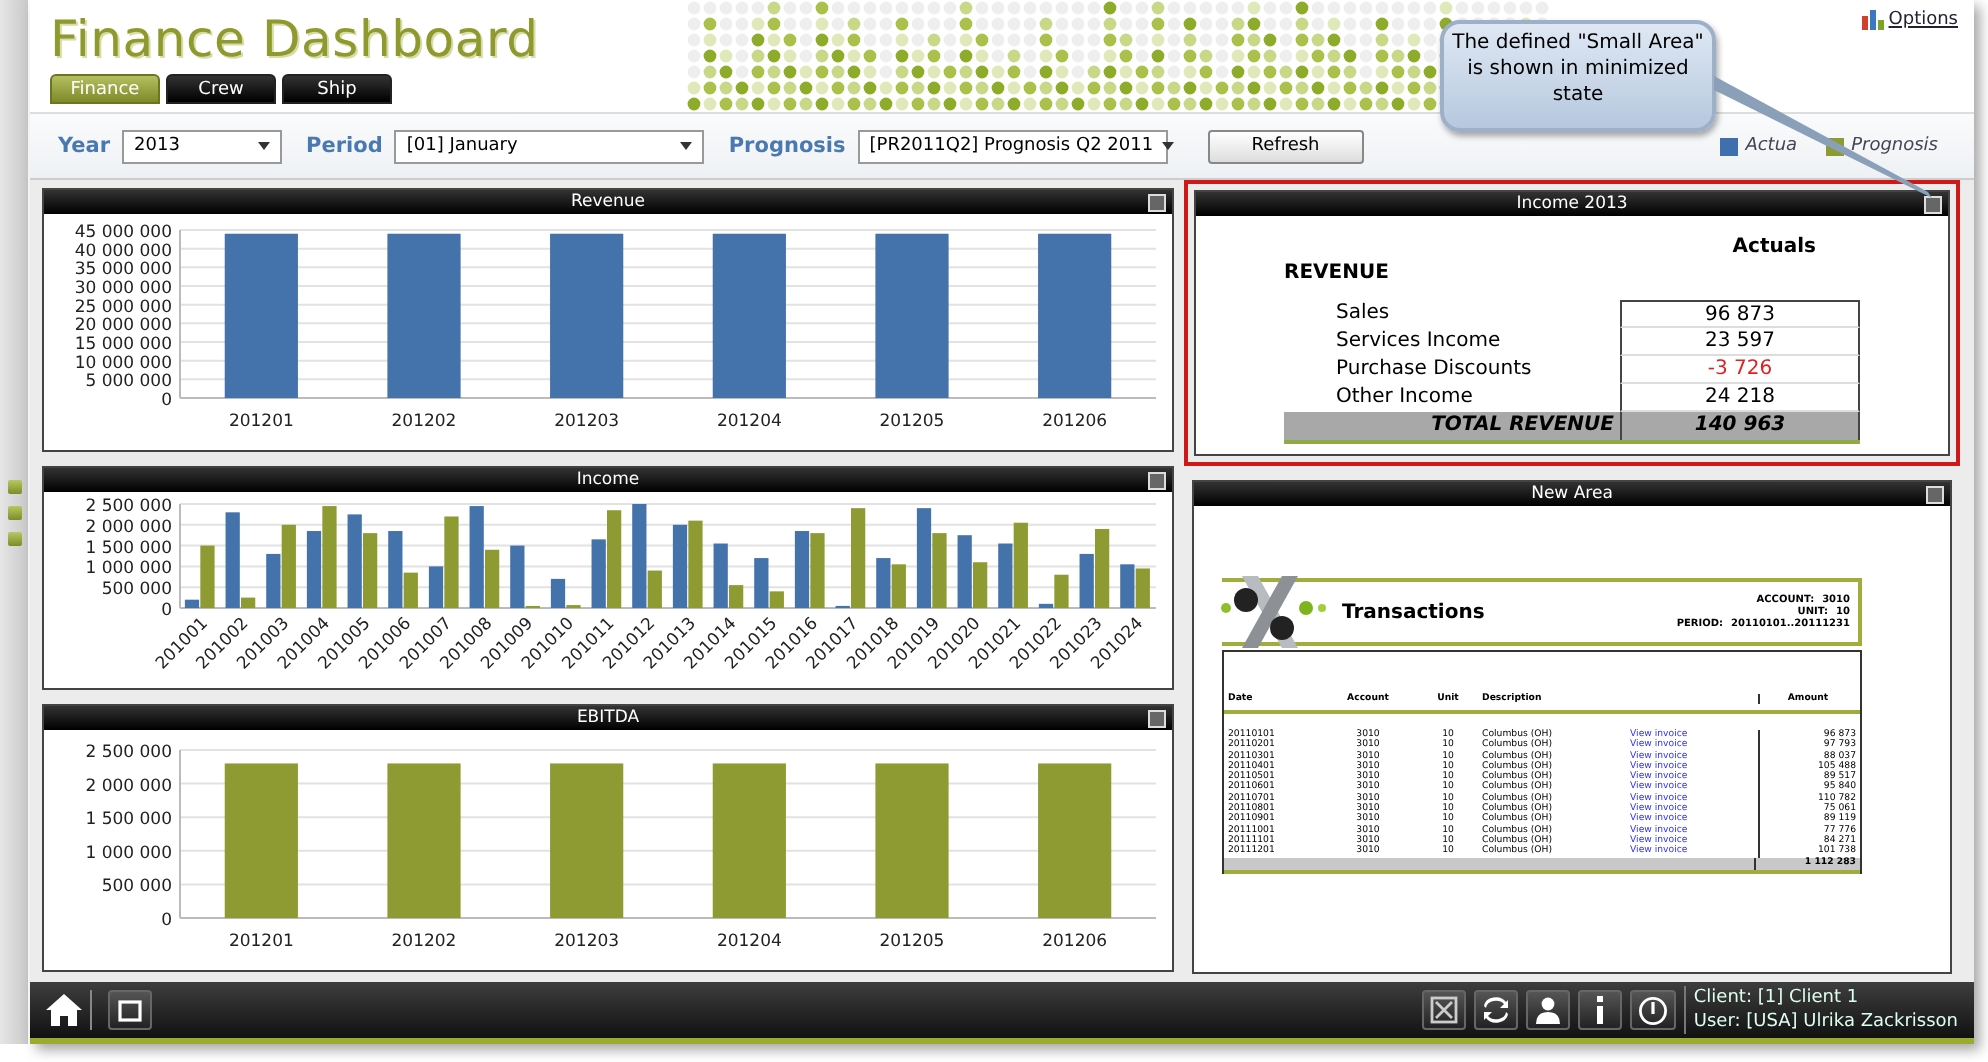  I want to click on section-title: REVENUE, so click(1337, 273).